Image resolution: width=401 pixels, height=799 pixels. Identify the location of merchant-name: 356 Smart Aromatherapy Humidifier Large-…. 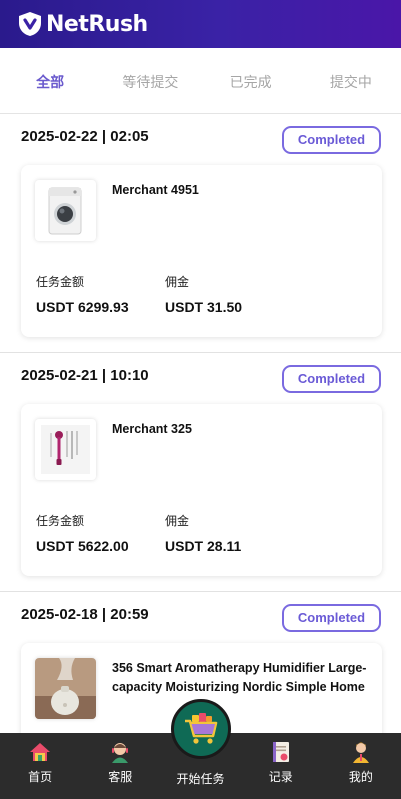
(239, 677).